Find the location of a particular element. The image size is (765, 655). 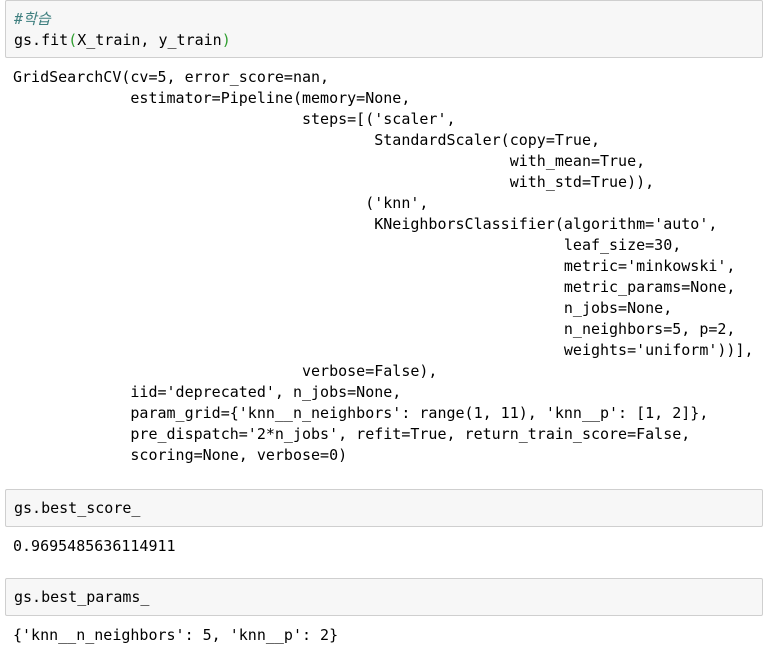

code-cell-best-params: gs.best_params_ is located at coordinates (384, 597).